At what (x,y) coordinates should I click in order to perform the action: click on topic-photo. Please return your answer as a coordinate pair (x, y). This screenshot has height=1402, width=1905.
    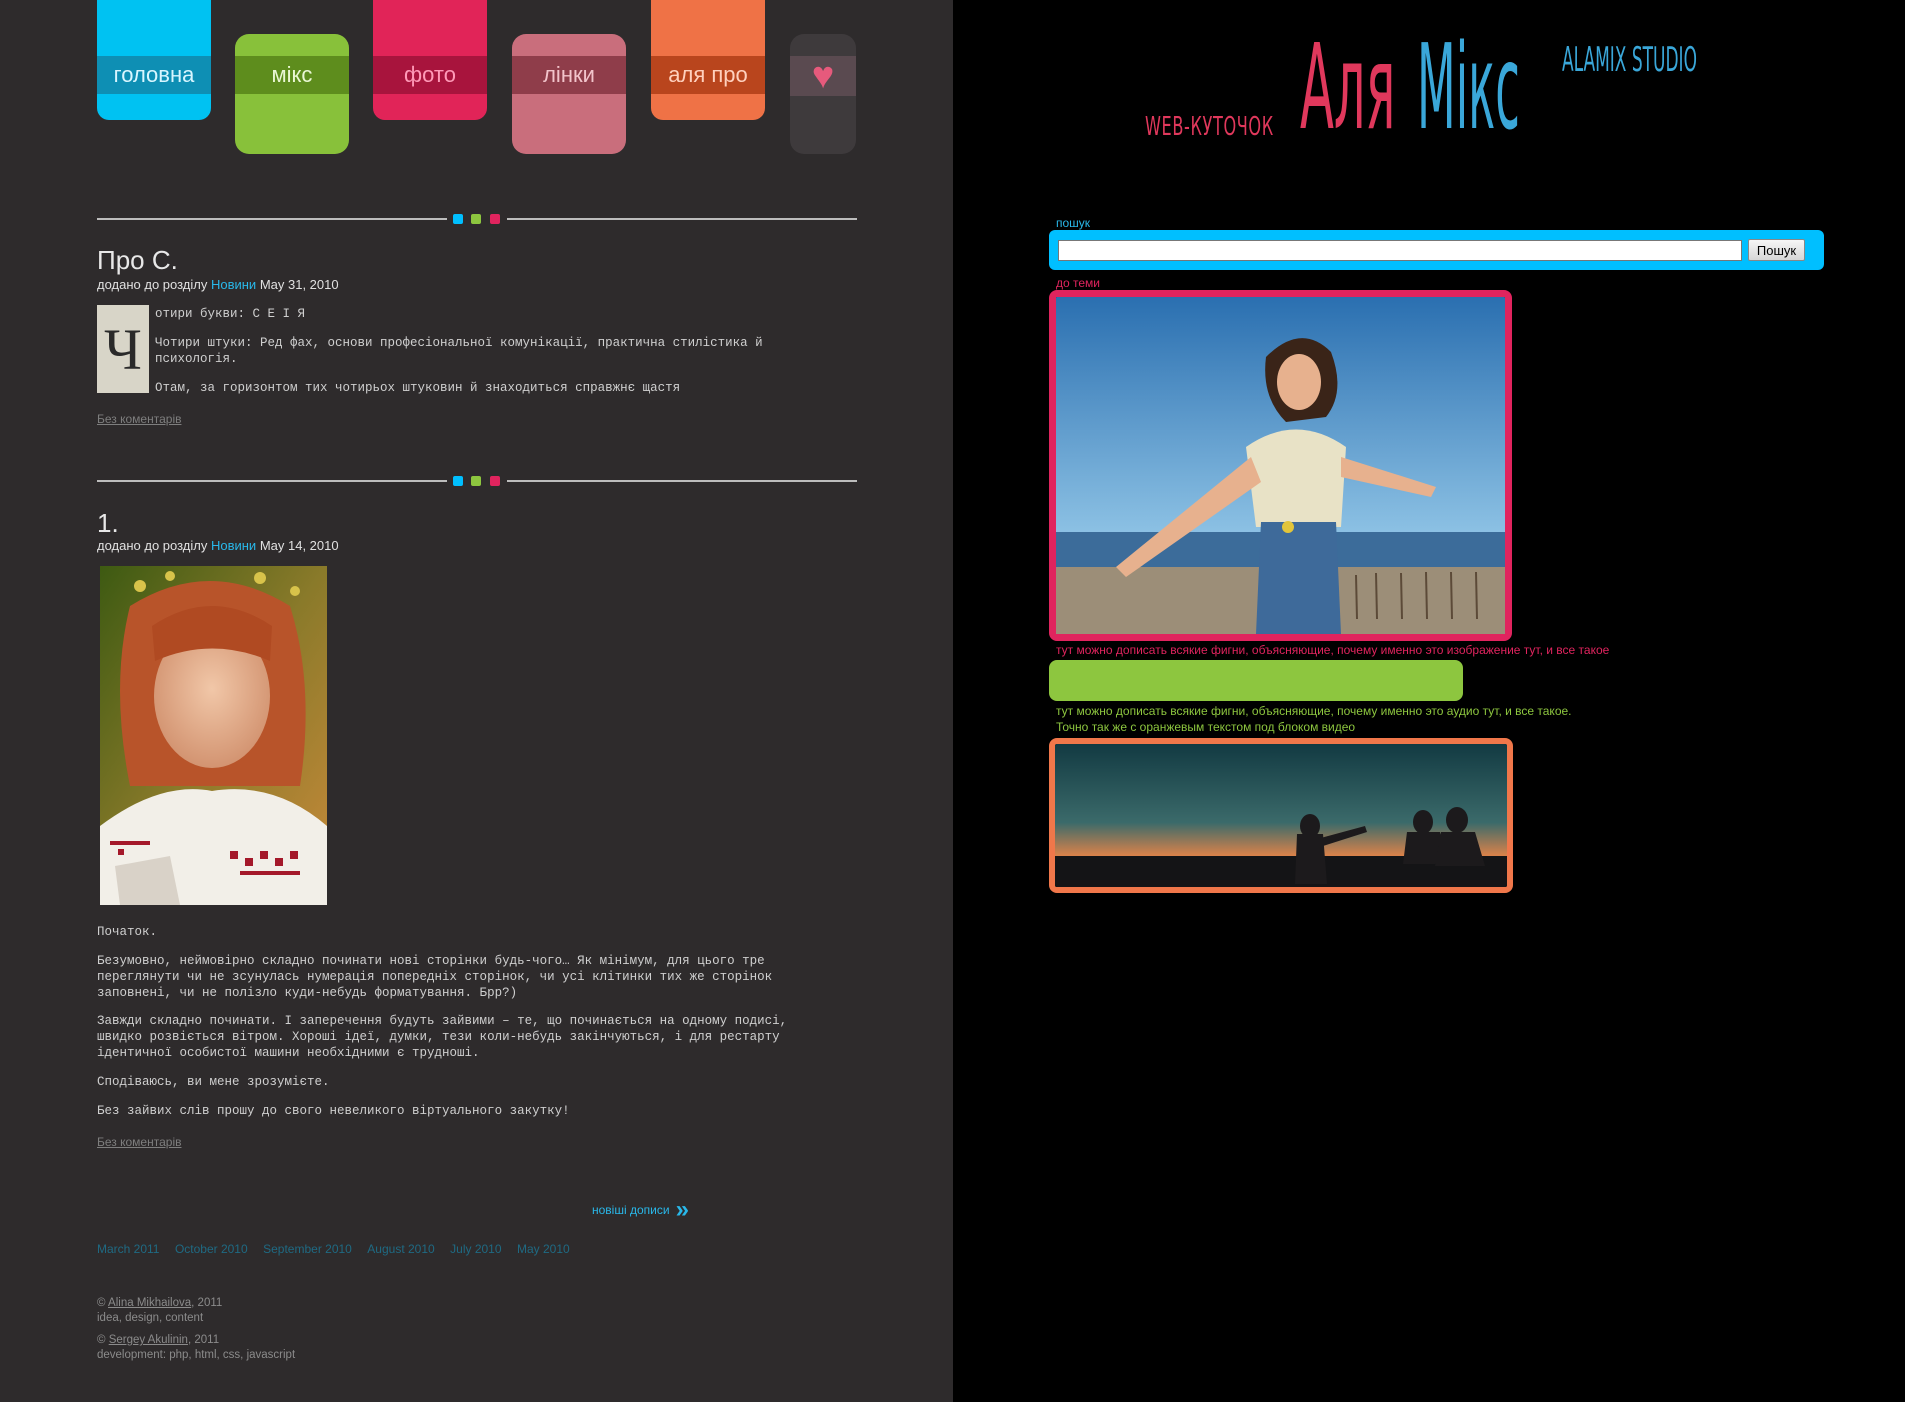
    Looking at the image, I should click on (1280, 465).